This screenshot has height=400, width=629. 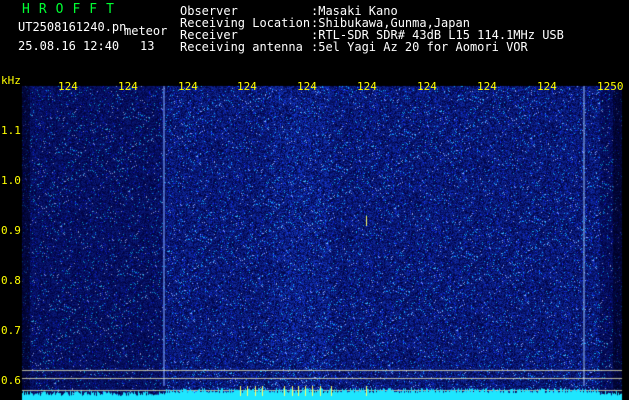 I want to click on datetime: 25.08.16 12:40, so click(x=69, y=46).